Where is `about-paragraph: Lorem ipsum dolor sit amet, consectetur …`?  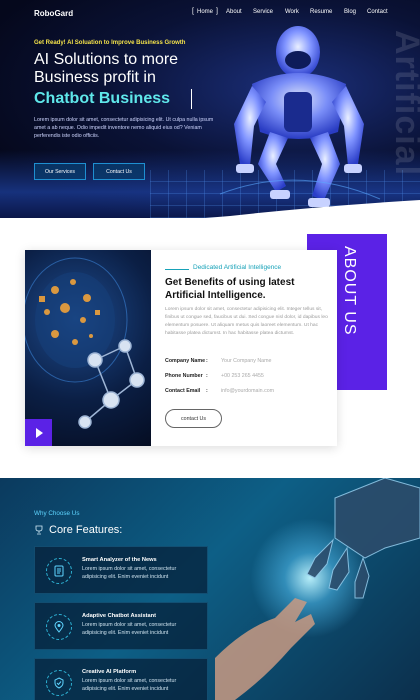 about-paragraph: Lorem ipsum dolor sit amet, consectetur … is located at coordinates (246, 321).